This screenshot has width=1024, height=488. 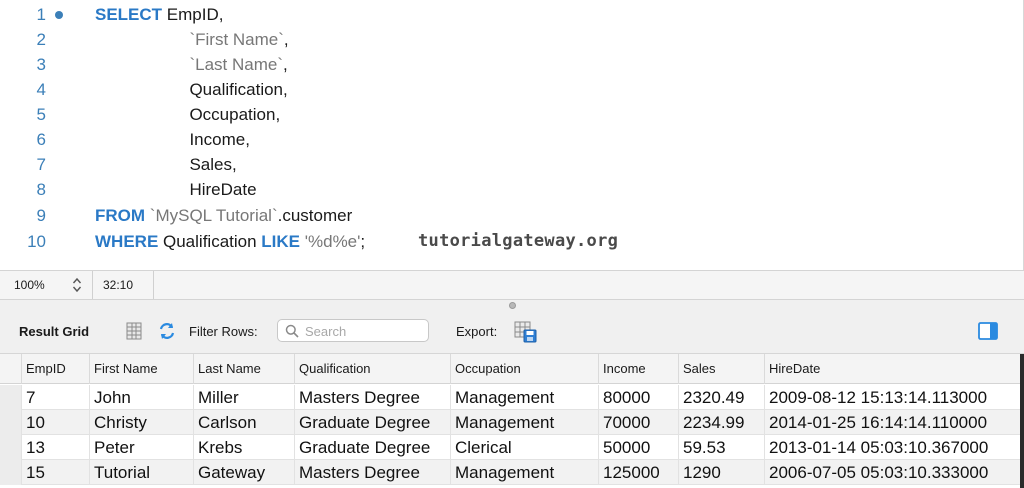 What do you see at coordinates (477, 331) in the screenshot?
I see `export-label: Export:` at bounding box center [477, 331].